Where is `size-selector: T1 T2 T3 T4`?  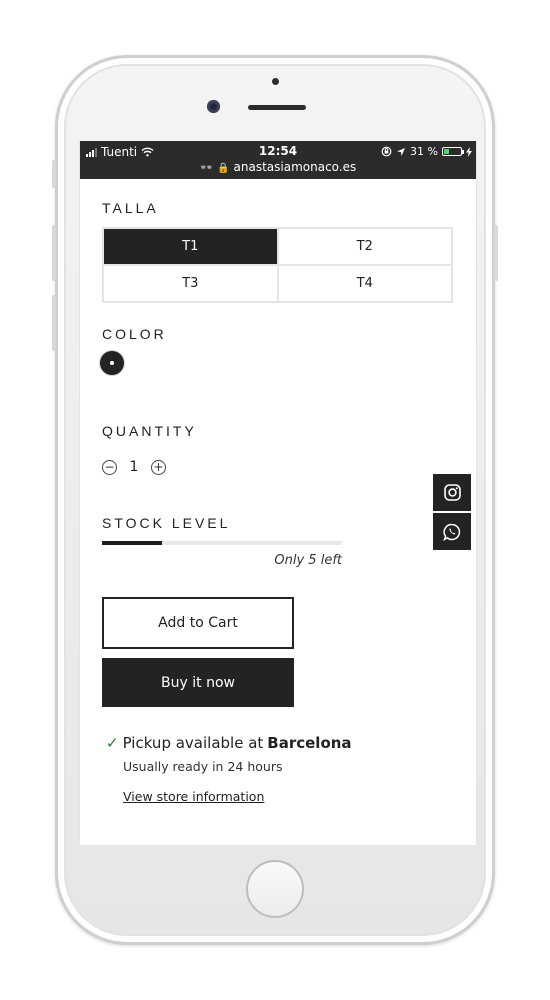
size-selector: T1 T2 T3 T4 is located at coordinates (277, 265).